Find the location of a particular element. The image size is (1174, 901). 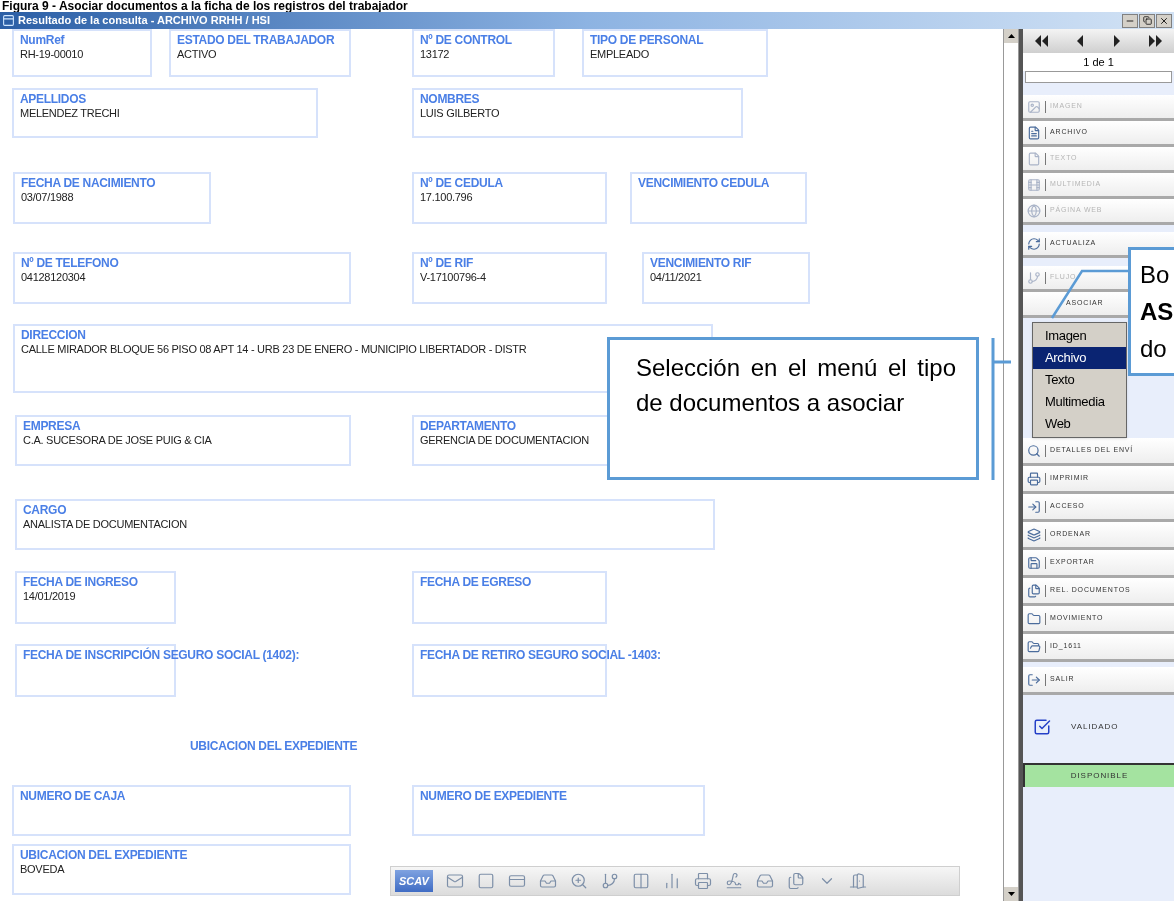

document-icon is located at coordinates (1034, 158).